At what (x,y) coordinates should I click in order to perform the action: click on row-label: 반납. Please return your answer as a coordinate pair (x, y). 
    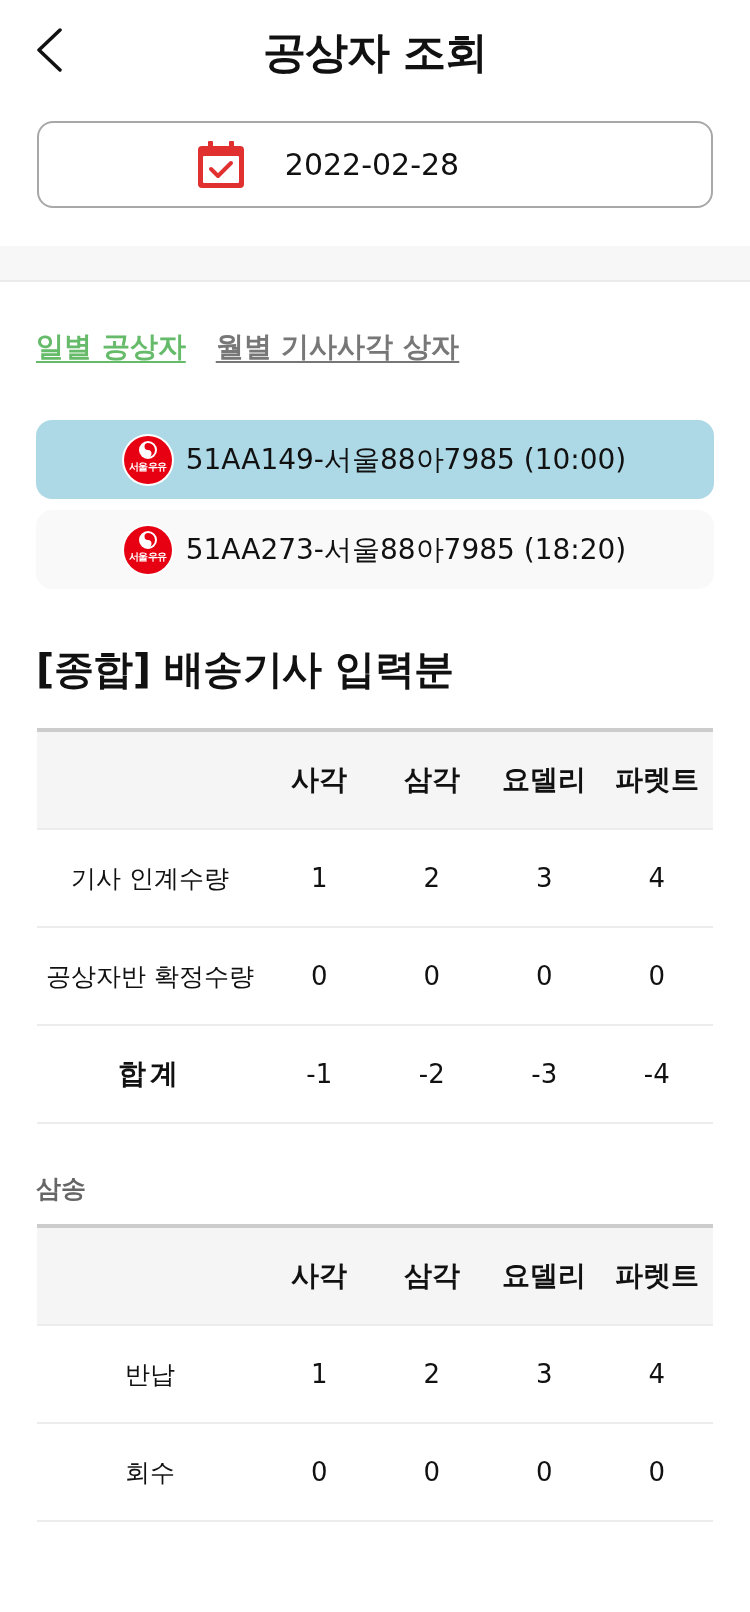
    Looking at the image, I should click on (150, 1374).